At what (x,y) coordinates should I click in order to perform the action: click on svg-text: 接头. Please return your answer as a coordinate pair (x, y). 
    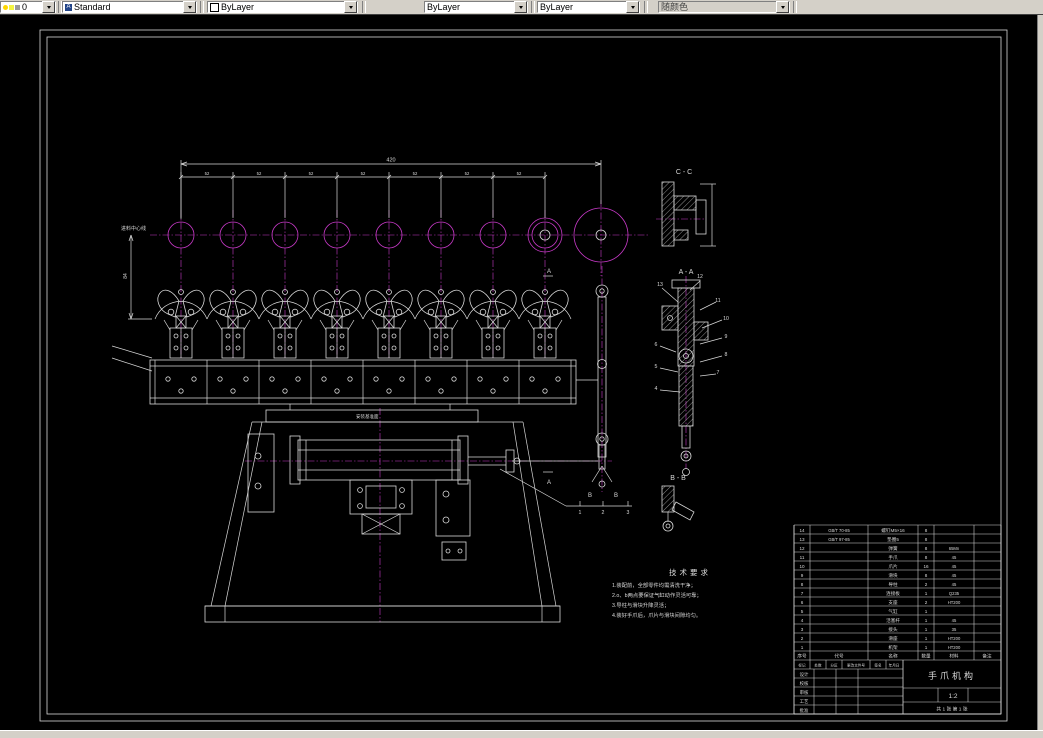
    Looking at the image, I should click on (893, 629).